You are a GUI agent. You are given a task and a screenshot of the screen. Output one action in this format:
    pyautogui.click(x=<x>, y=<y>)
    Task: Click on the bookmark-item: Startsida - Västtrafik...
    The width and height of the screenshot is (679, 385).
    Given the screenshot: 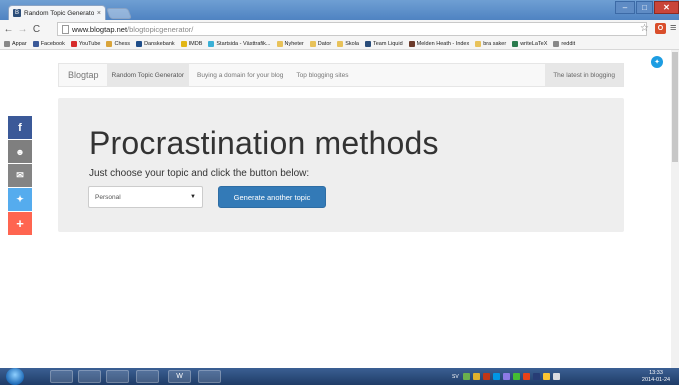 What is the action you would take?
    pyautogui.click(x=239, y=43)
    